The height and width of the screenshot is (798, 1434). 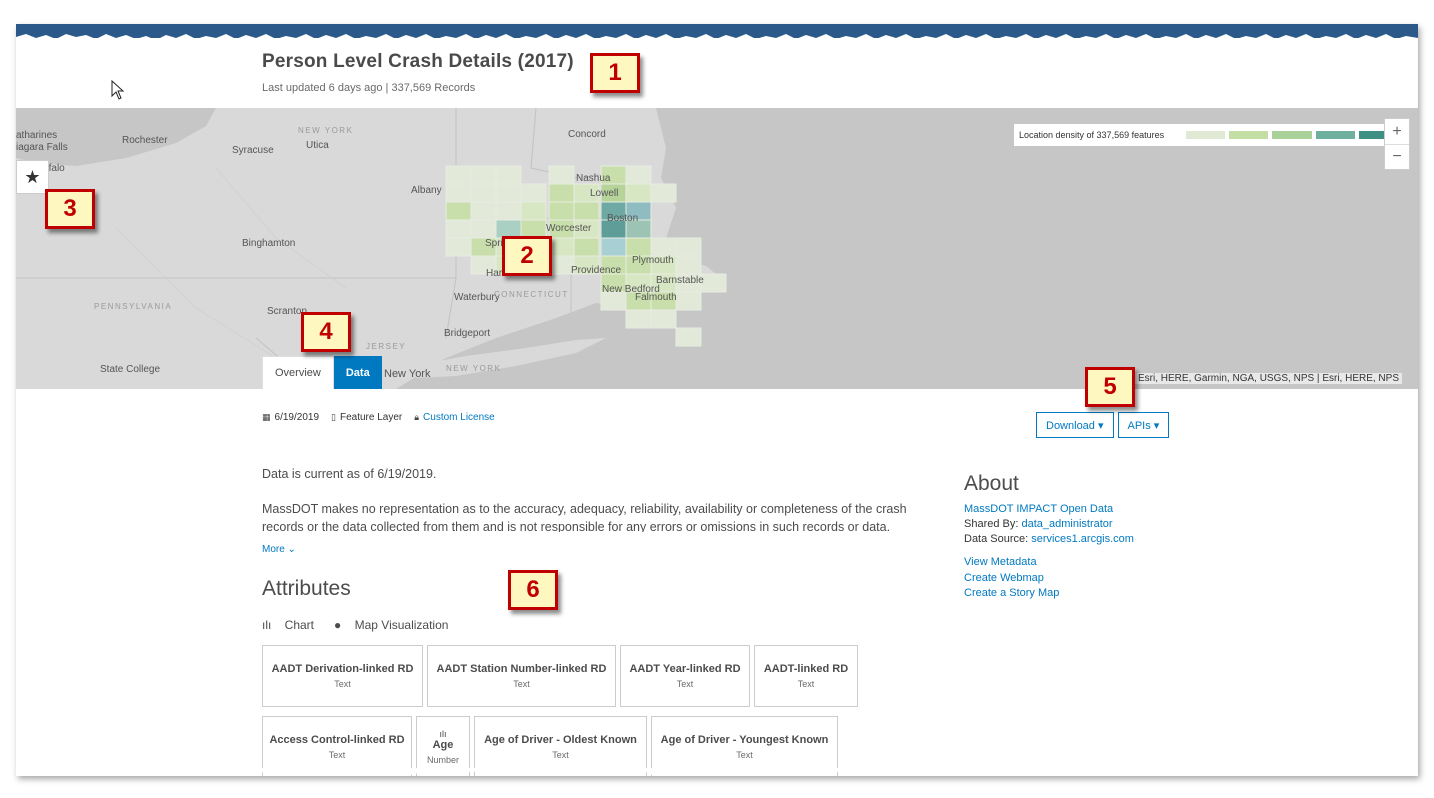 What do you see at coordinates (531, 294) in the screenshot?
I see `map-label-connecticut: CONNECTICUT` at bounding box center [531, 294].